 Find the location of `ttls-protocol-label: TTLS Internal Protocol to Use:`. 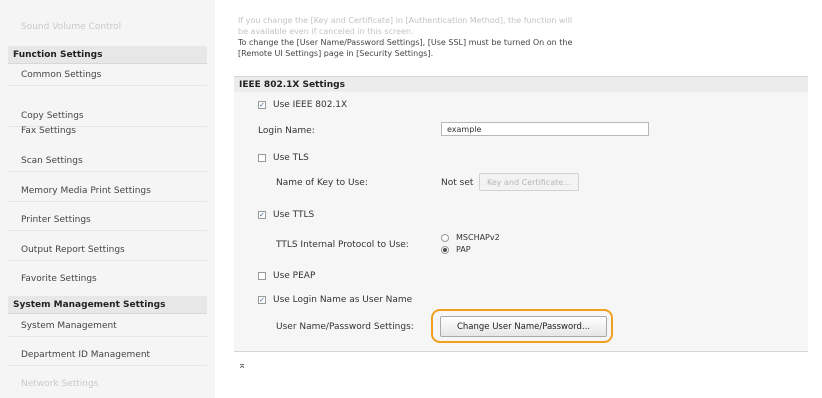

ttls-protocol-label: TTLS Internal Protocol to Use: is located at coordinates (342, 245).